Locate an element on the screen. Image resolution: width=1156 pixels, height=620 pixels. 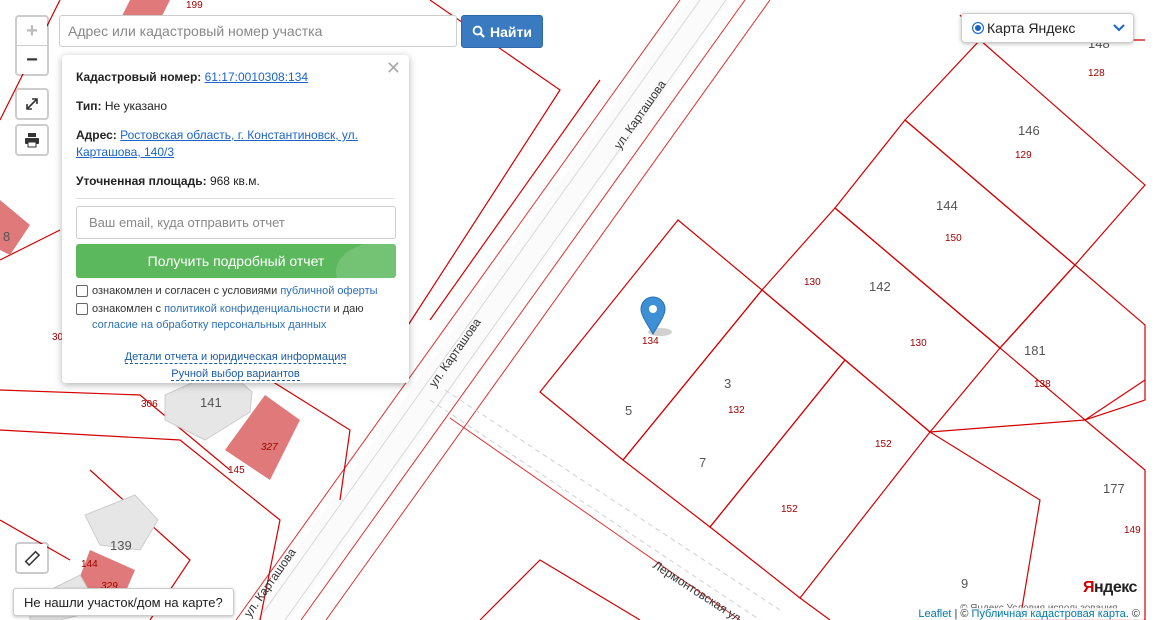
house-number: 7 is located at coordinates (702, 462).